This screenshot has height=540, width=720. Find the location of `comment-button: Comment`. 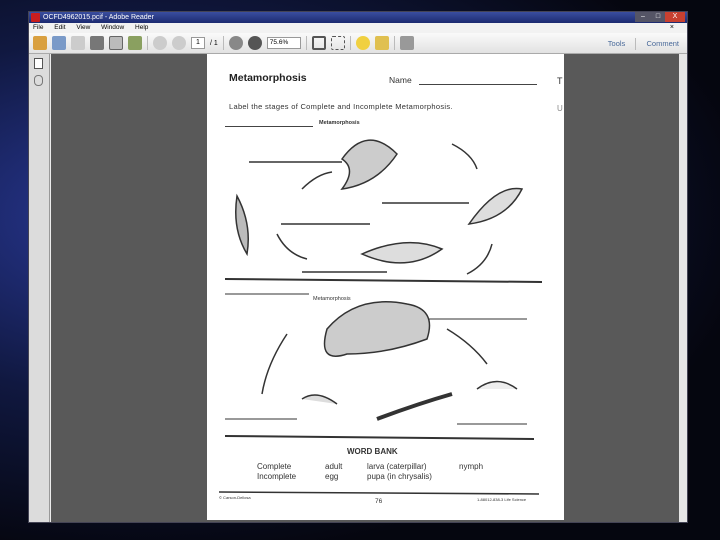

comment-button: Comment is located at coordinates (662, 43).